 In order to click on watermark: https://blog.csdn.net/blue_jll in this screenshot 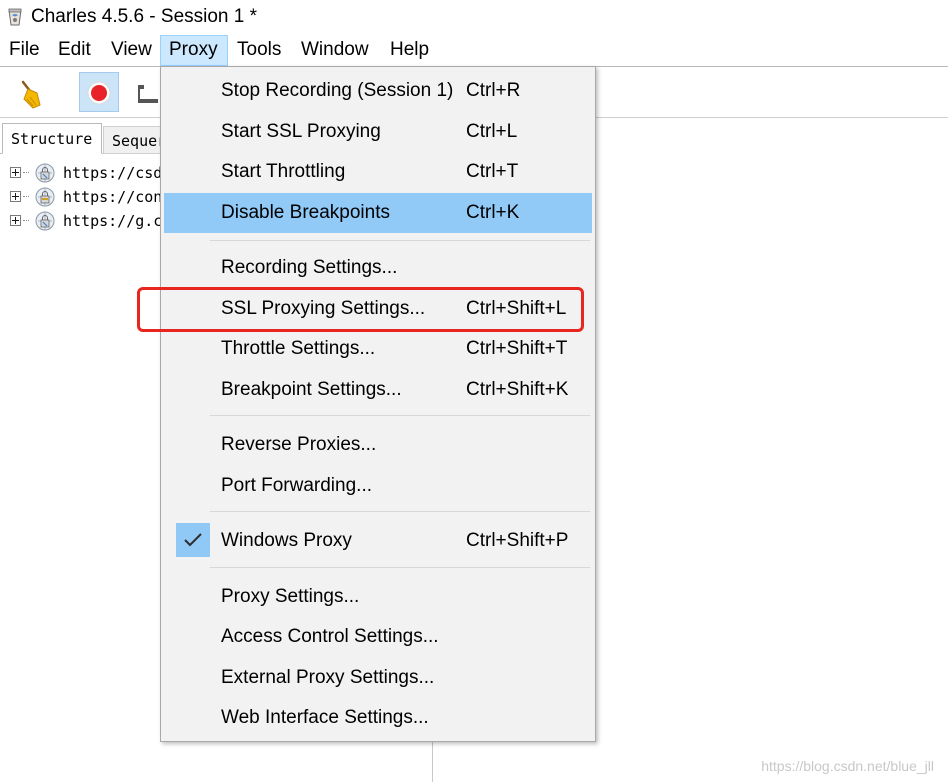, I will do `click(847, 766)`.